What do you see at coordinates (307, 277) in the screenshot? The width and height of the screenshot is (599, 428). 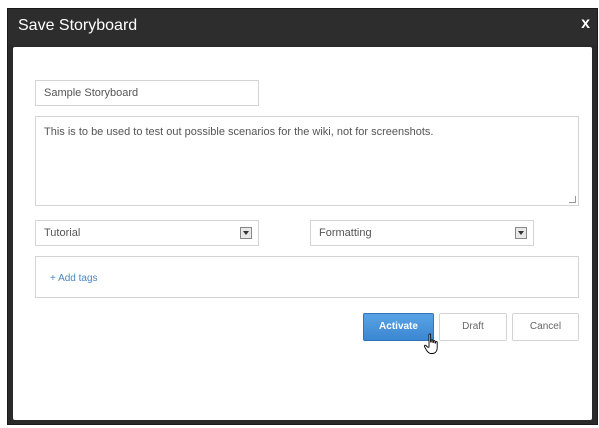 I see `tags-field: + Add tags` at bounding box center [307, 277].